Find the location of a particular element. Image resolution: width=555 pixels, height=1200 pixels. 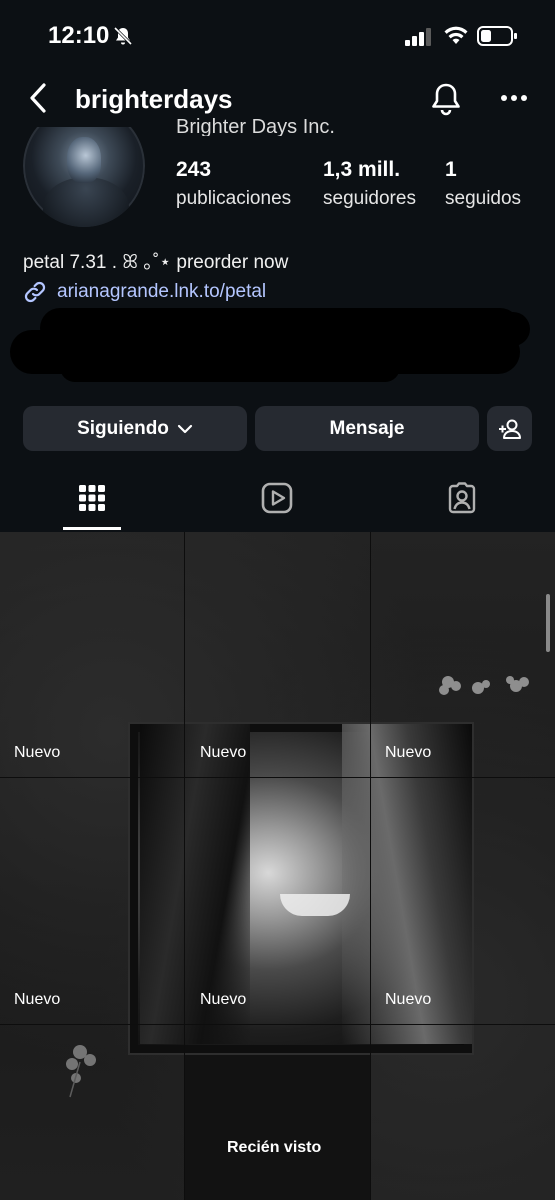

scrollbar is located at coordinates (548, 623).